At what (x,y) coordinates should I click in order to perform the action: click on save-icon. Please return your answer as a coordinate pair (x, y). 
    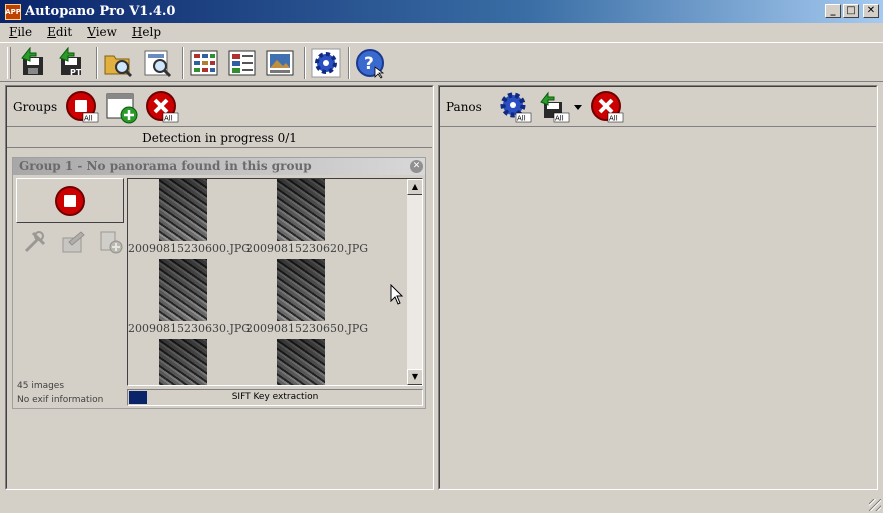
    Looking at the image, I should click on (32, 60).